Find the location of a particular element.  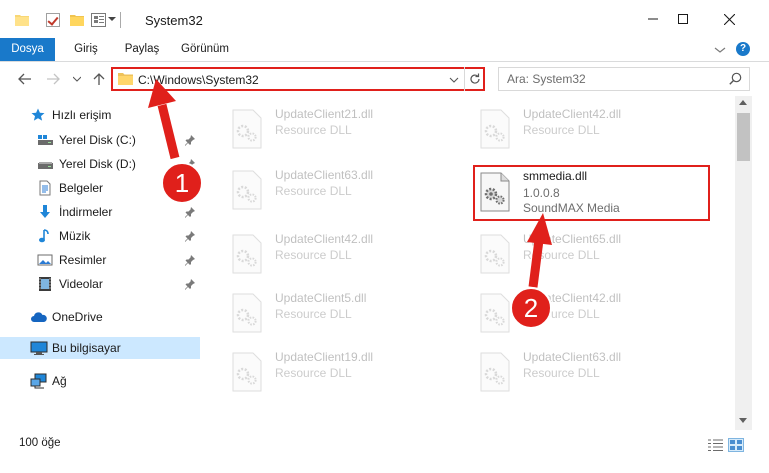

tiles-view-icon is located at coordinates (736, 445).